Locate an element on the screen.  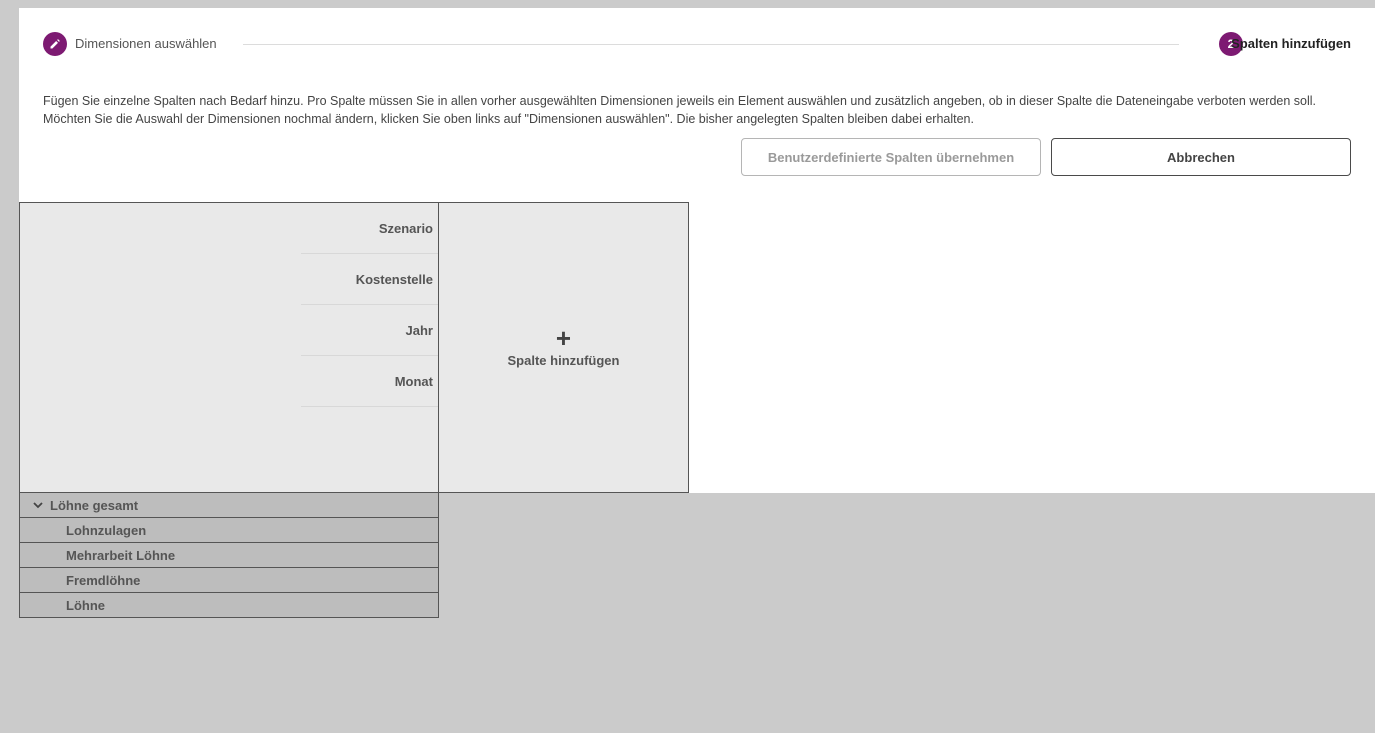
row-item: Mehrarbeit Löhne is located at coordinates (229, 555).